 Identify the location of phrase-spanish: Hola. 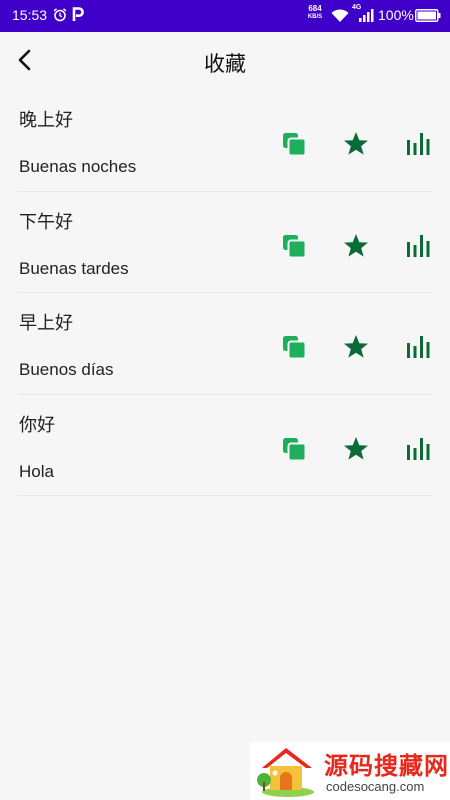
(36, 471).